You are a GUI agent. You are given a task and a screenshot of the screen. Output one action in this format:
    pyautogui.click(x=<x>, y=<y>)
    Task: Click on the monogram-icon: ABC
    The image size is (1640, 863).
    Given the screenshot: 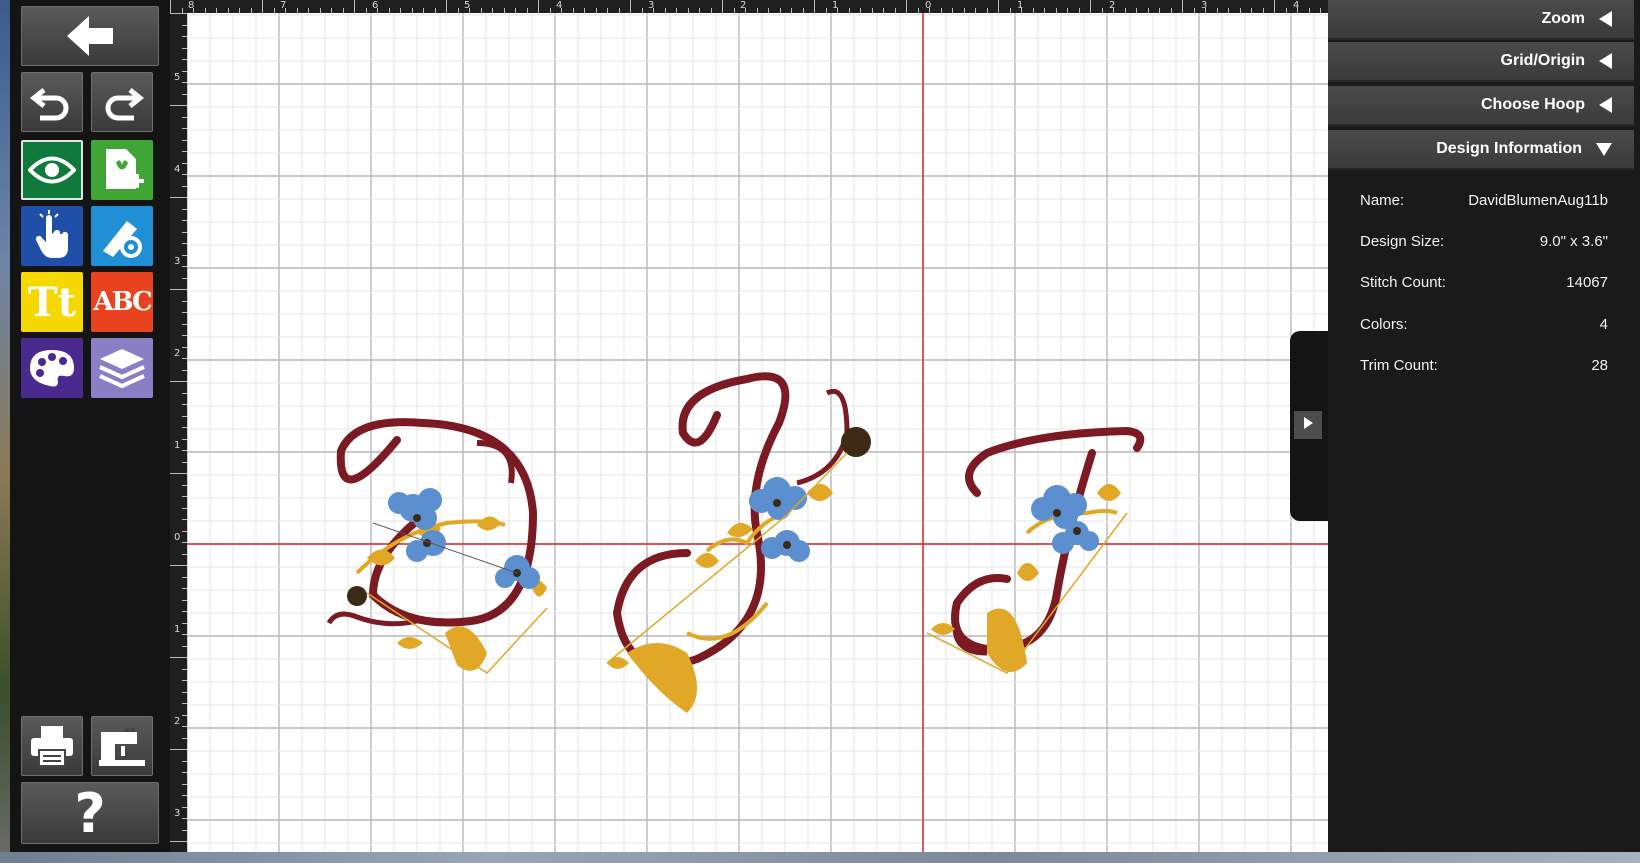 What is the action you would take?
    pyautogui.click(x=122, y=302)
    